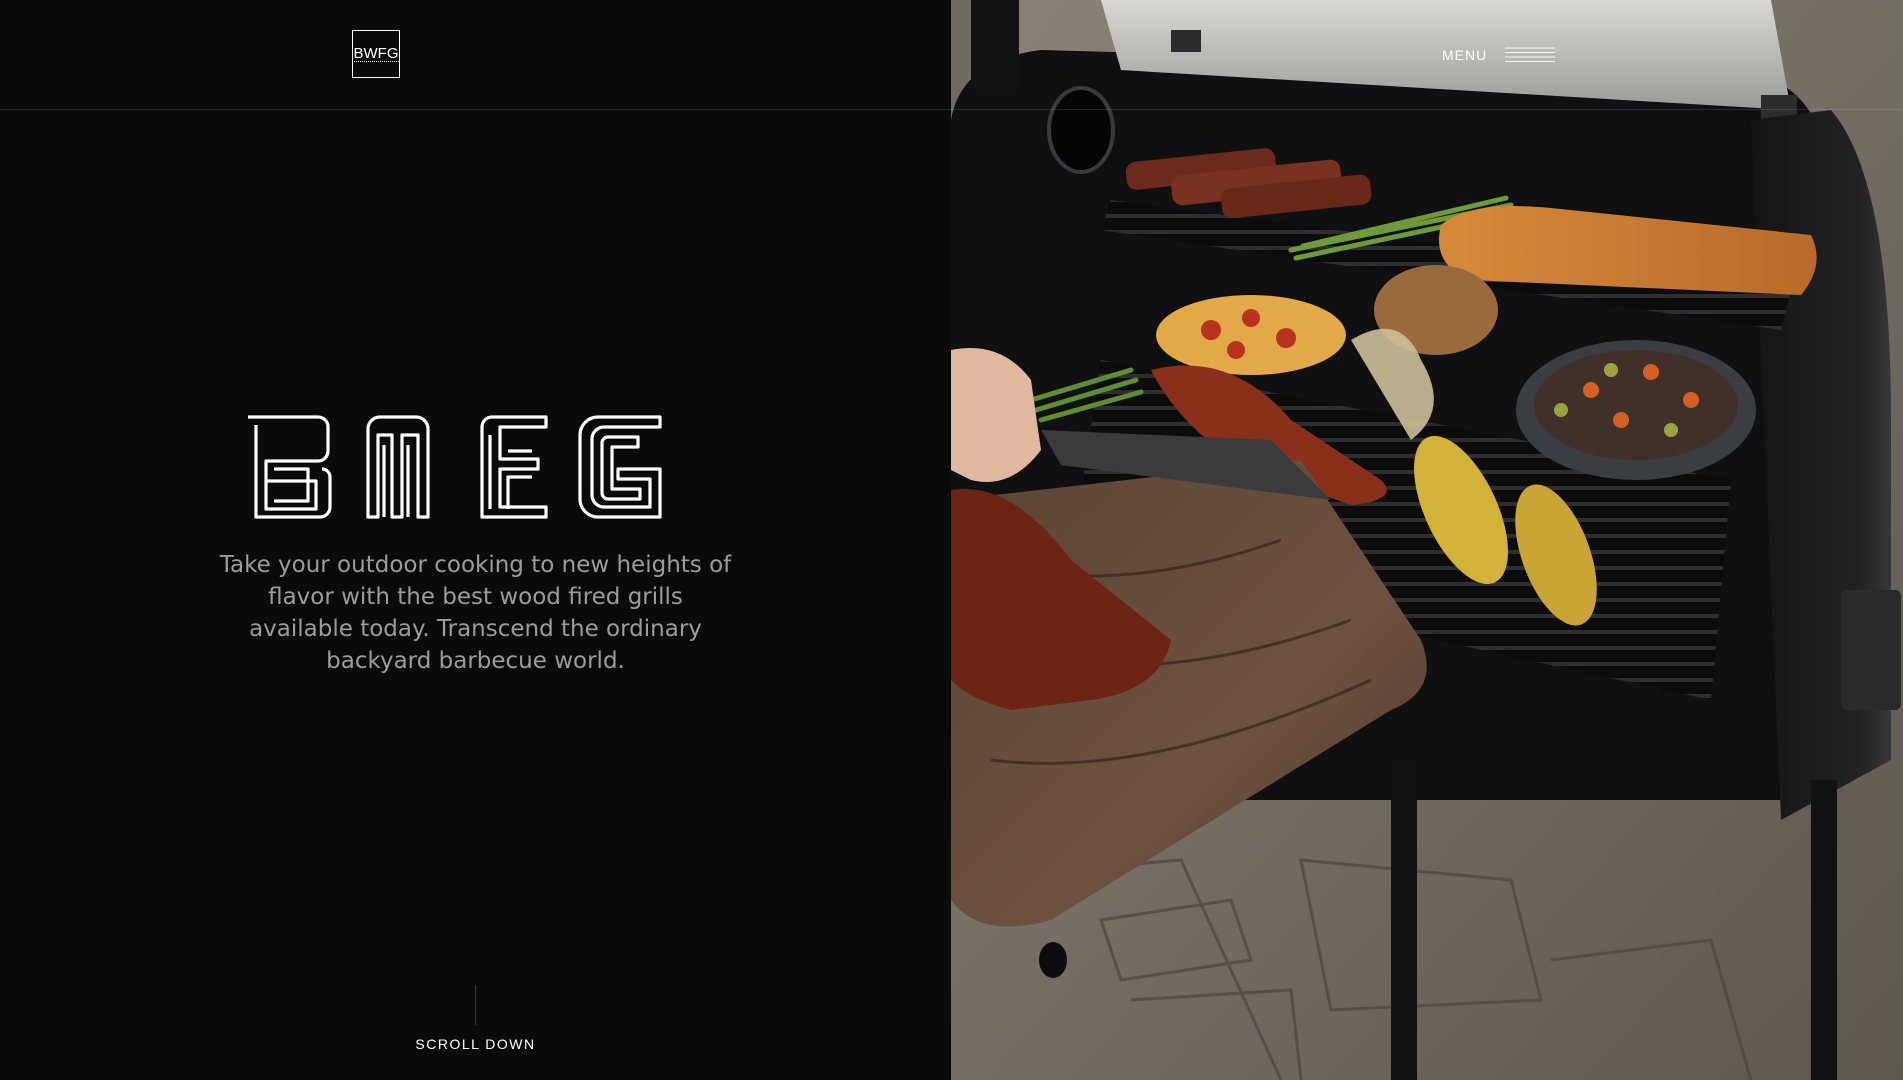  I want to click on scroll-indicator-line, so click(475, 1005).